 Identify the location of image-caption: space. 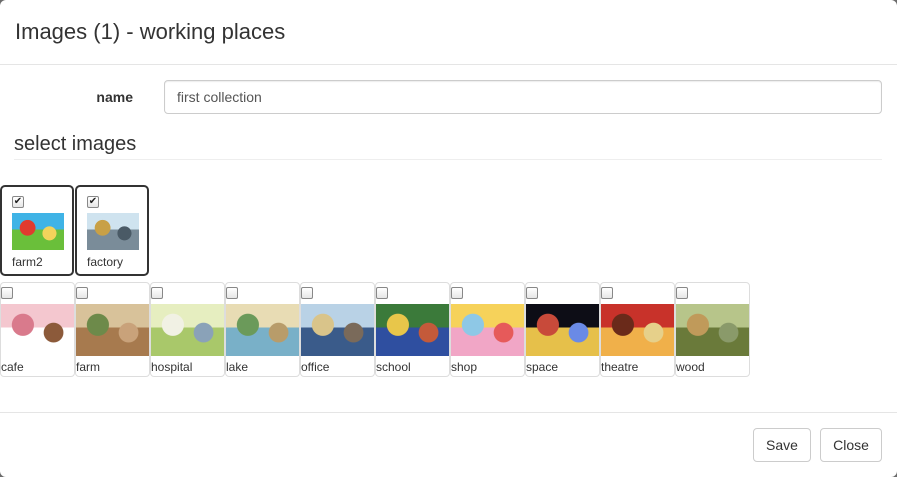
(542, 367).